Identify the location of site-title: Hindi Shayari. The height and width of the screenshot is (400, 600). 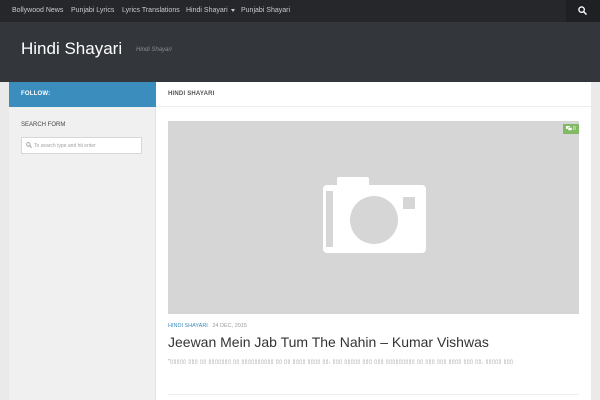
(71, 49).